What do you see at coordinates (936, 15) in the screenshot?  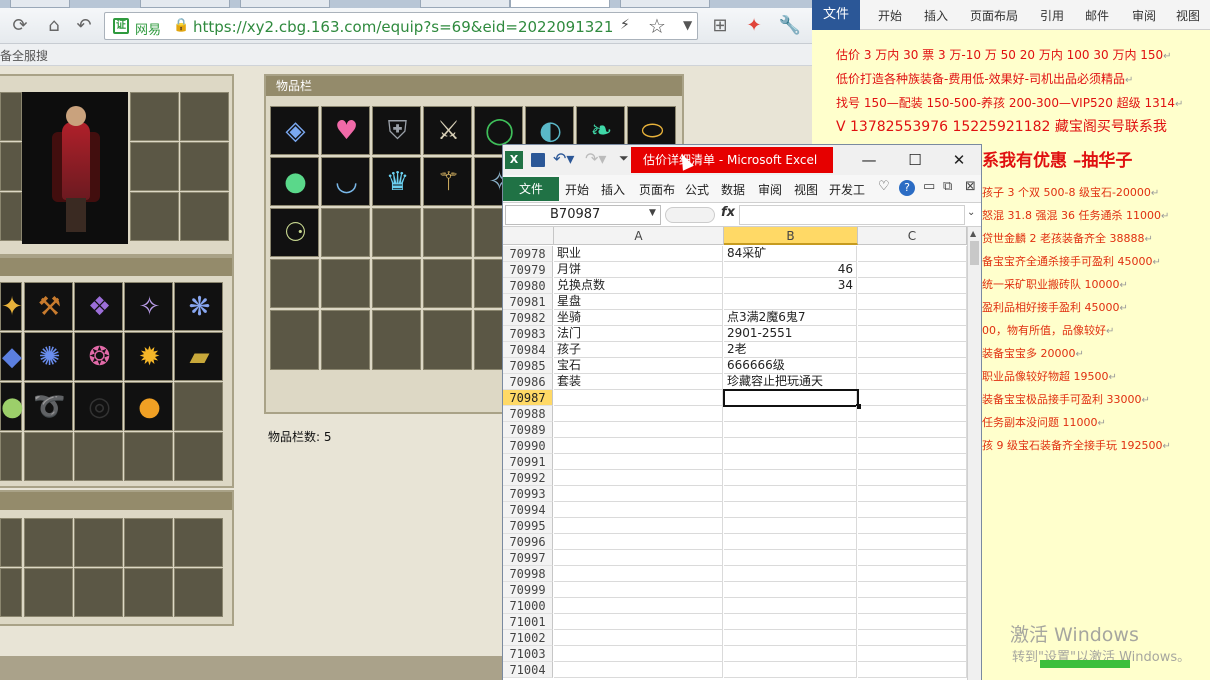 I see `word-tab: 插入` at bounding box center [936, 15].